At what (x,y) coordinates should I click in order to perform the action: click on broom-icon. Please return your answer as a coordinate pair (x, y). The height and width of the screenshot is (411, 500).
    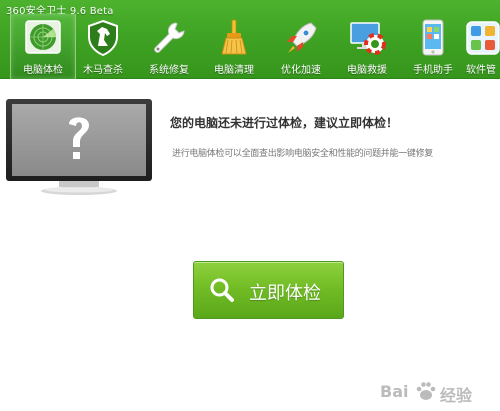
    Looking at the image, I should click on (234, 37).